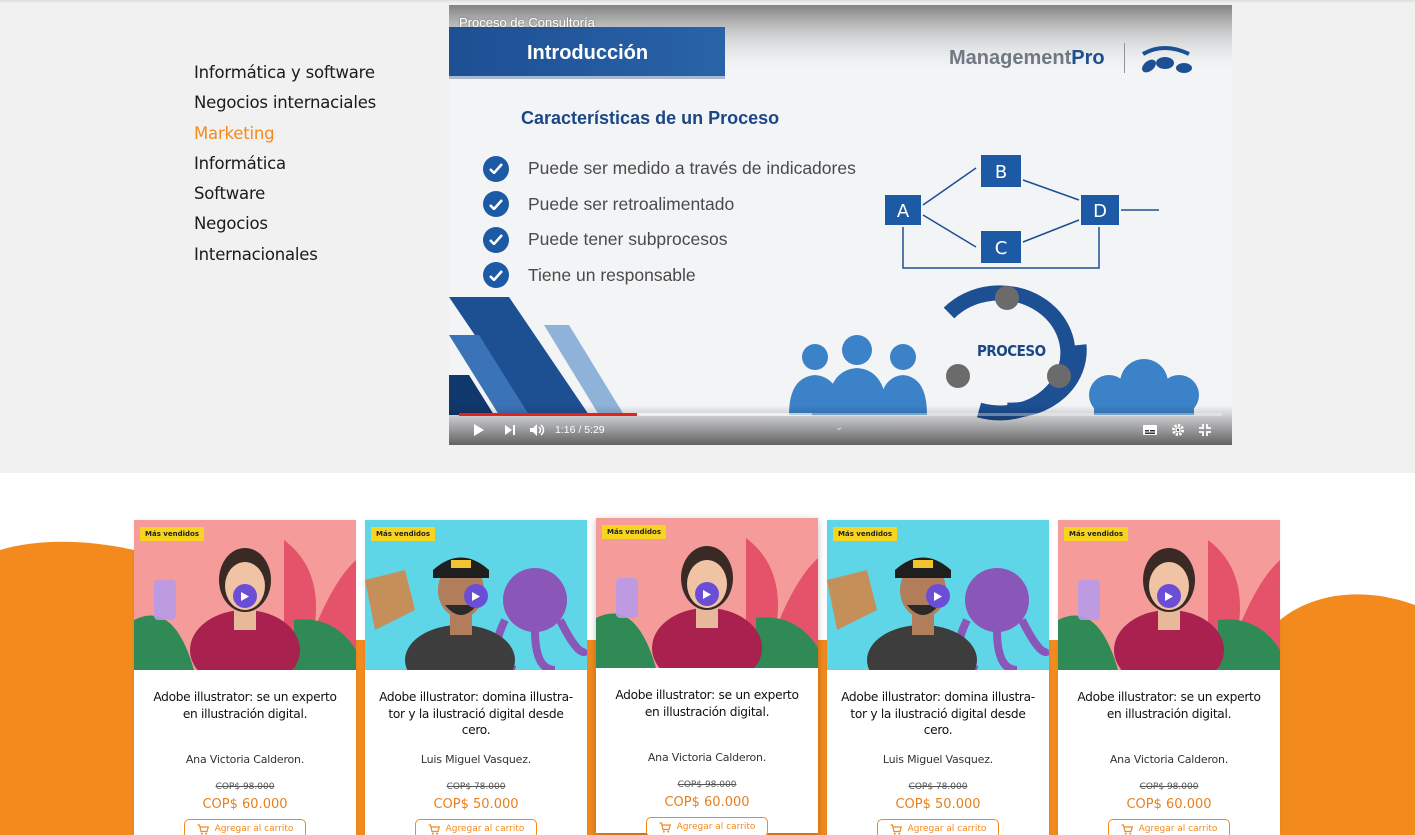 The width and height of the screenshot is (1415, 835). I want to click on gear-icon, so click(1178, 432).